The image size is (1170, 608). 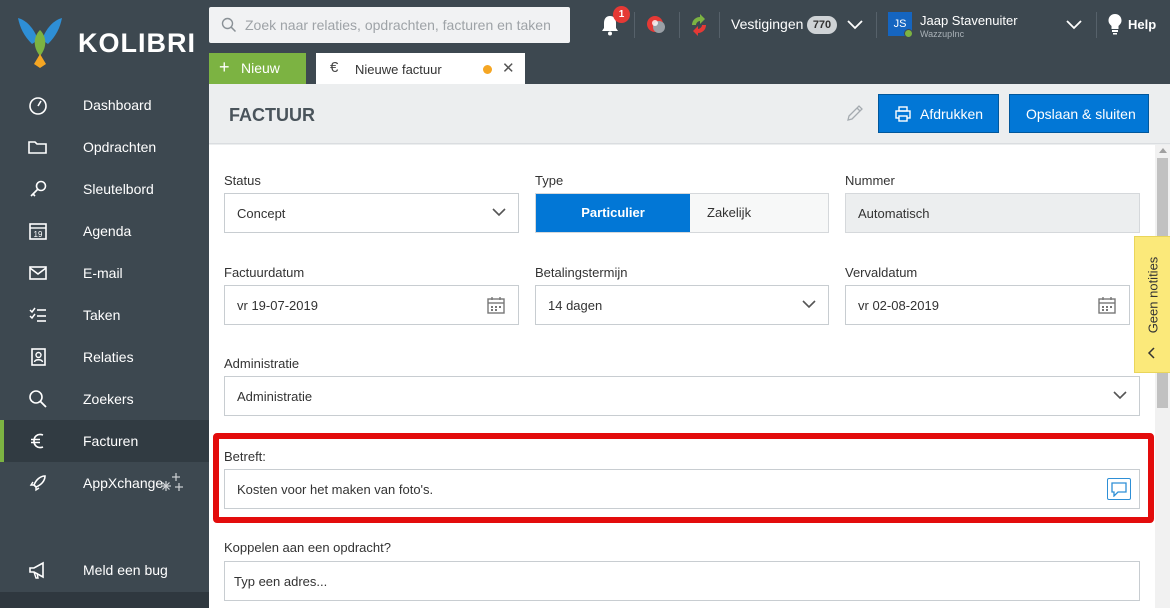 I want to click on calendar-day-text: 19, so click(x=38, y=234).